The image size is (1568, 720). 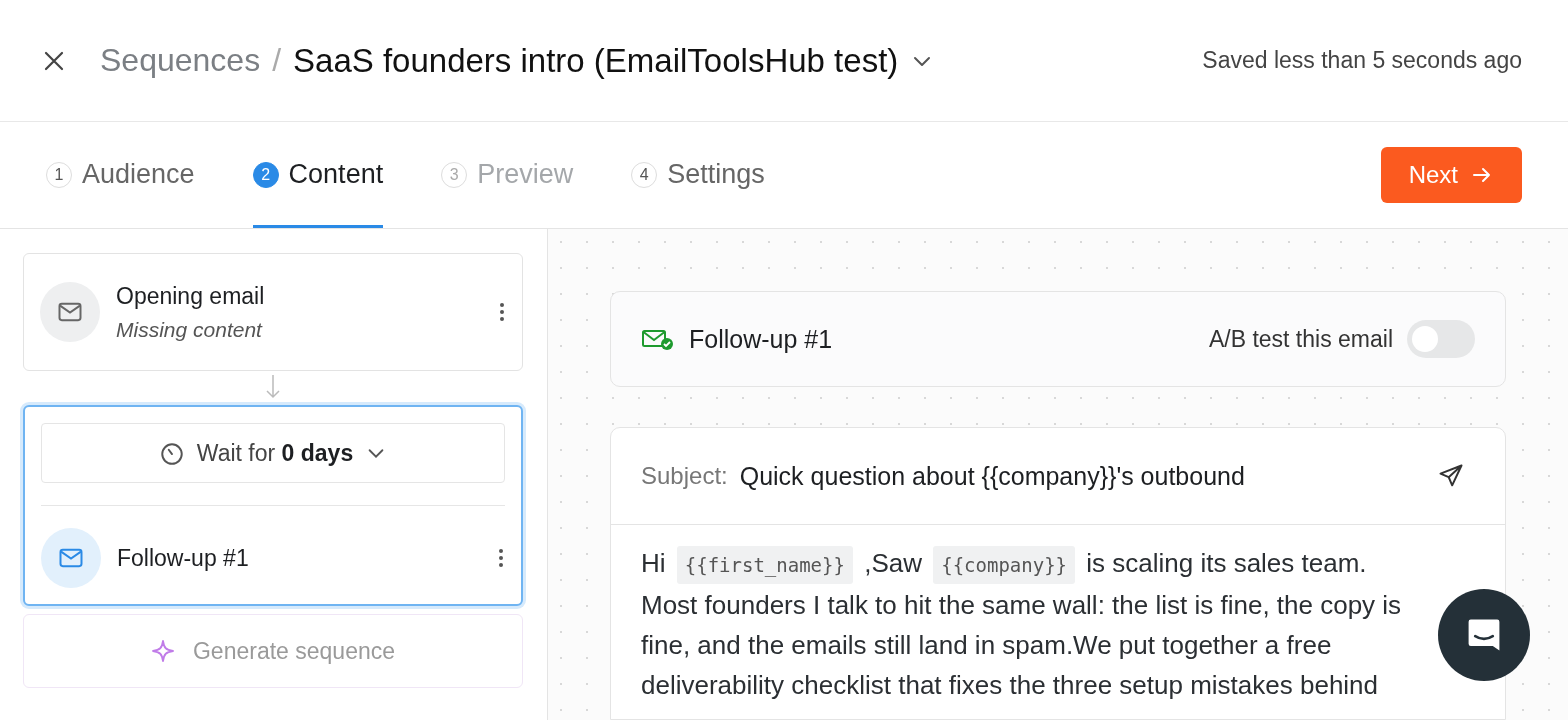 What do you see at coordinates (183, 558) in the screenshot?
I see `step-title: Follow-up #1` at bounding box center [183, 558].